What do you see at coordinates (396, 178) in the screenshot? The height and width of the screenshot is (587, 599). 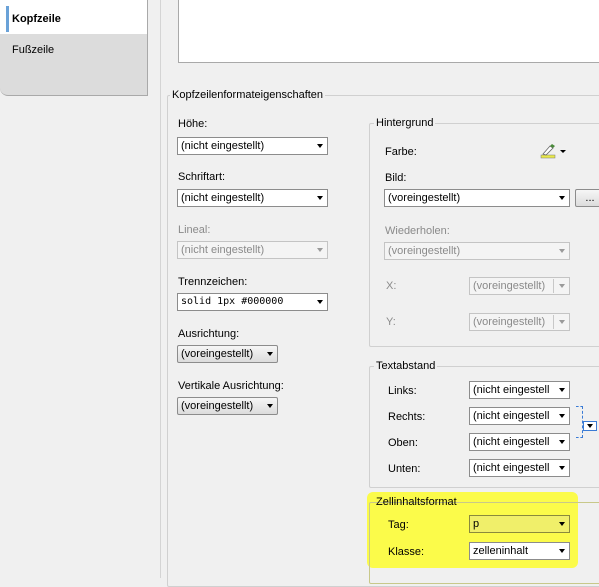 I see `bild-label: Bild:` at bounding box center [396, 178].